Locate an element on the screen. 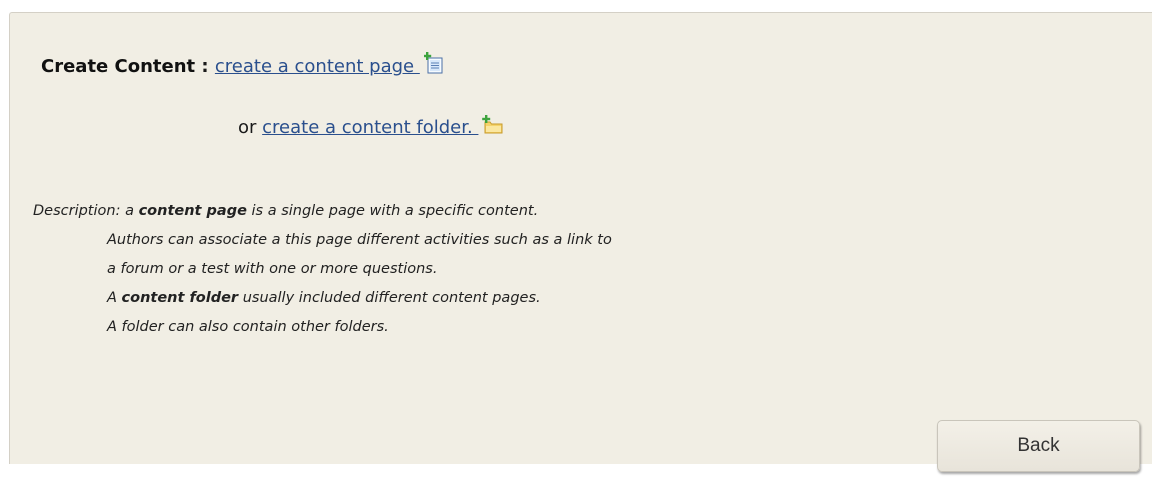 Image resolution: width=1152 pixels, height=491 pixels. back-button: Back is located at coordinates (1038, 446).